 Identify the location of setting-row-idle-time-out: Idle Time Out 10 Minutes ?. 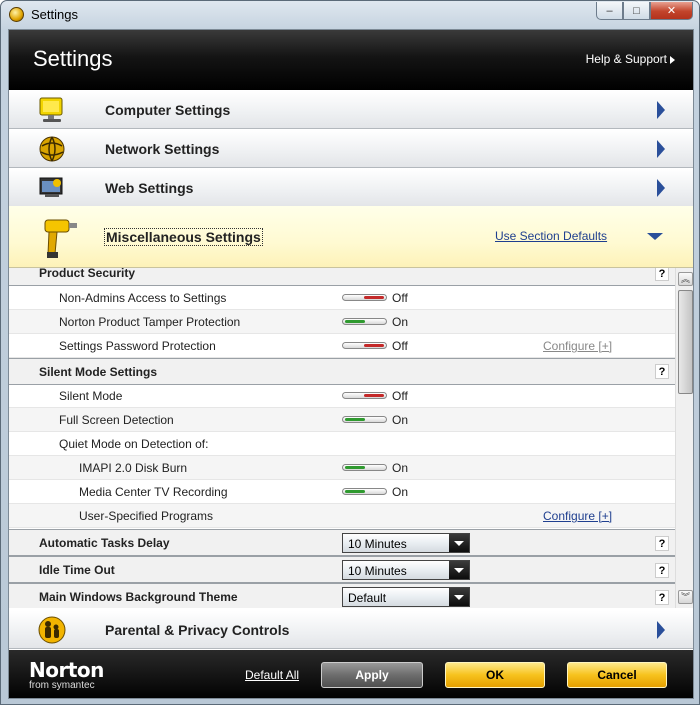
(342, 569).